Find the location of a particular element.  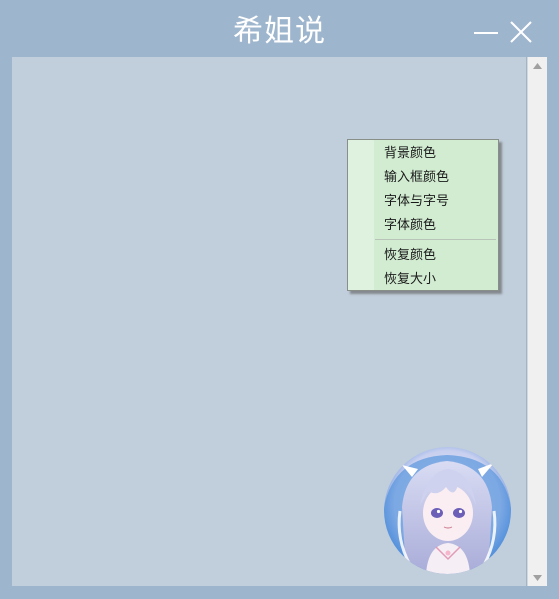

scroll-up-arrow-icon is located at coordinates (537, 65).